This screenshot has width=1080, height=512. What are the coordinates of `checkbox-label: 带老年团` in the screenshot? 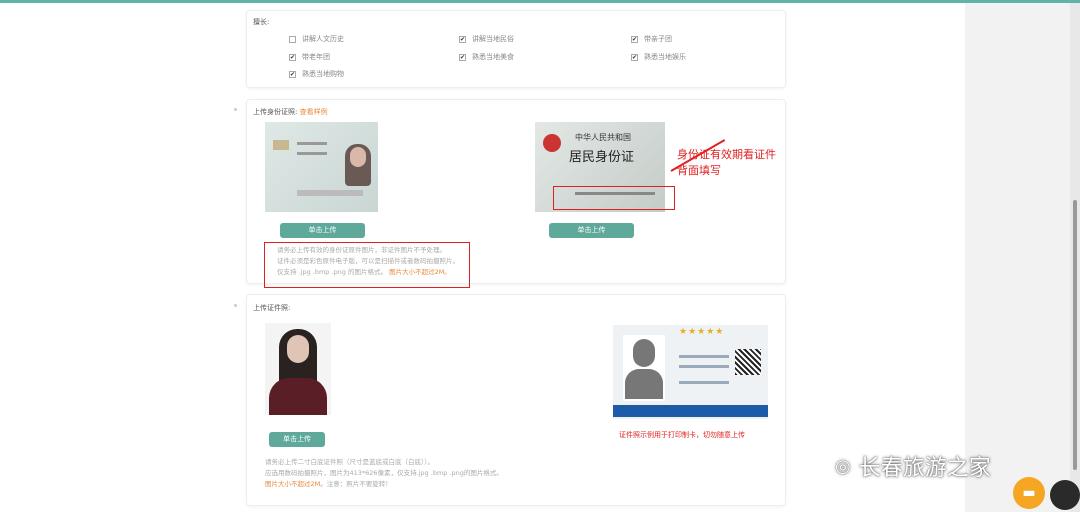 It's located at (316, 57).